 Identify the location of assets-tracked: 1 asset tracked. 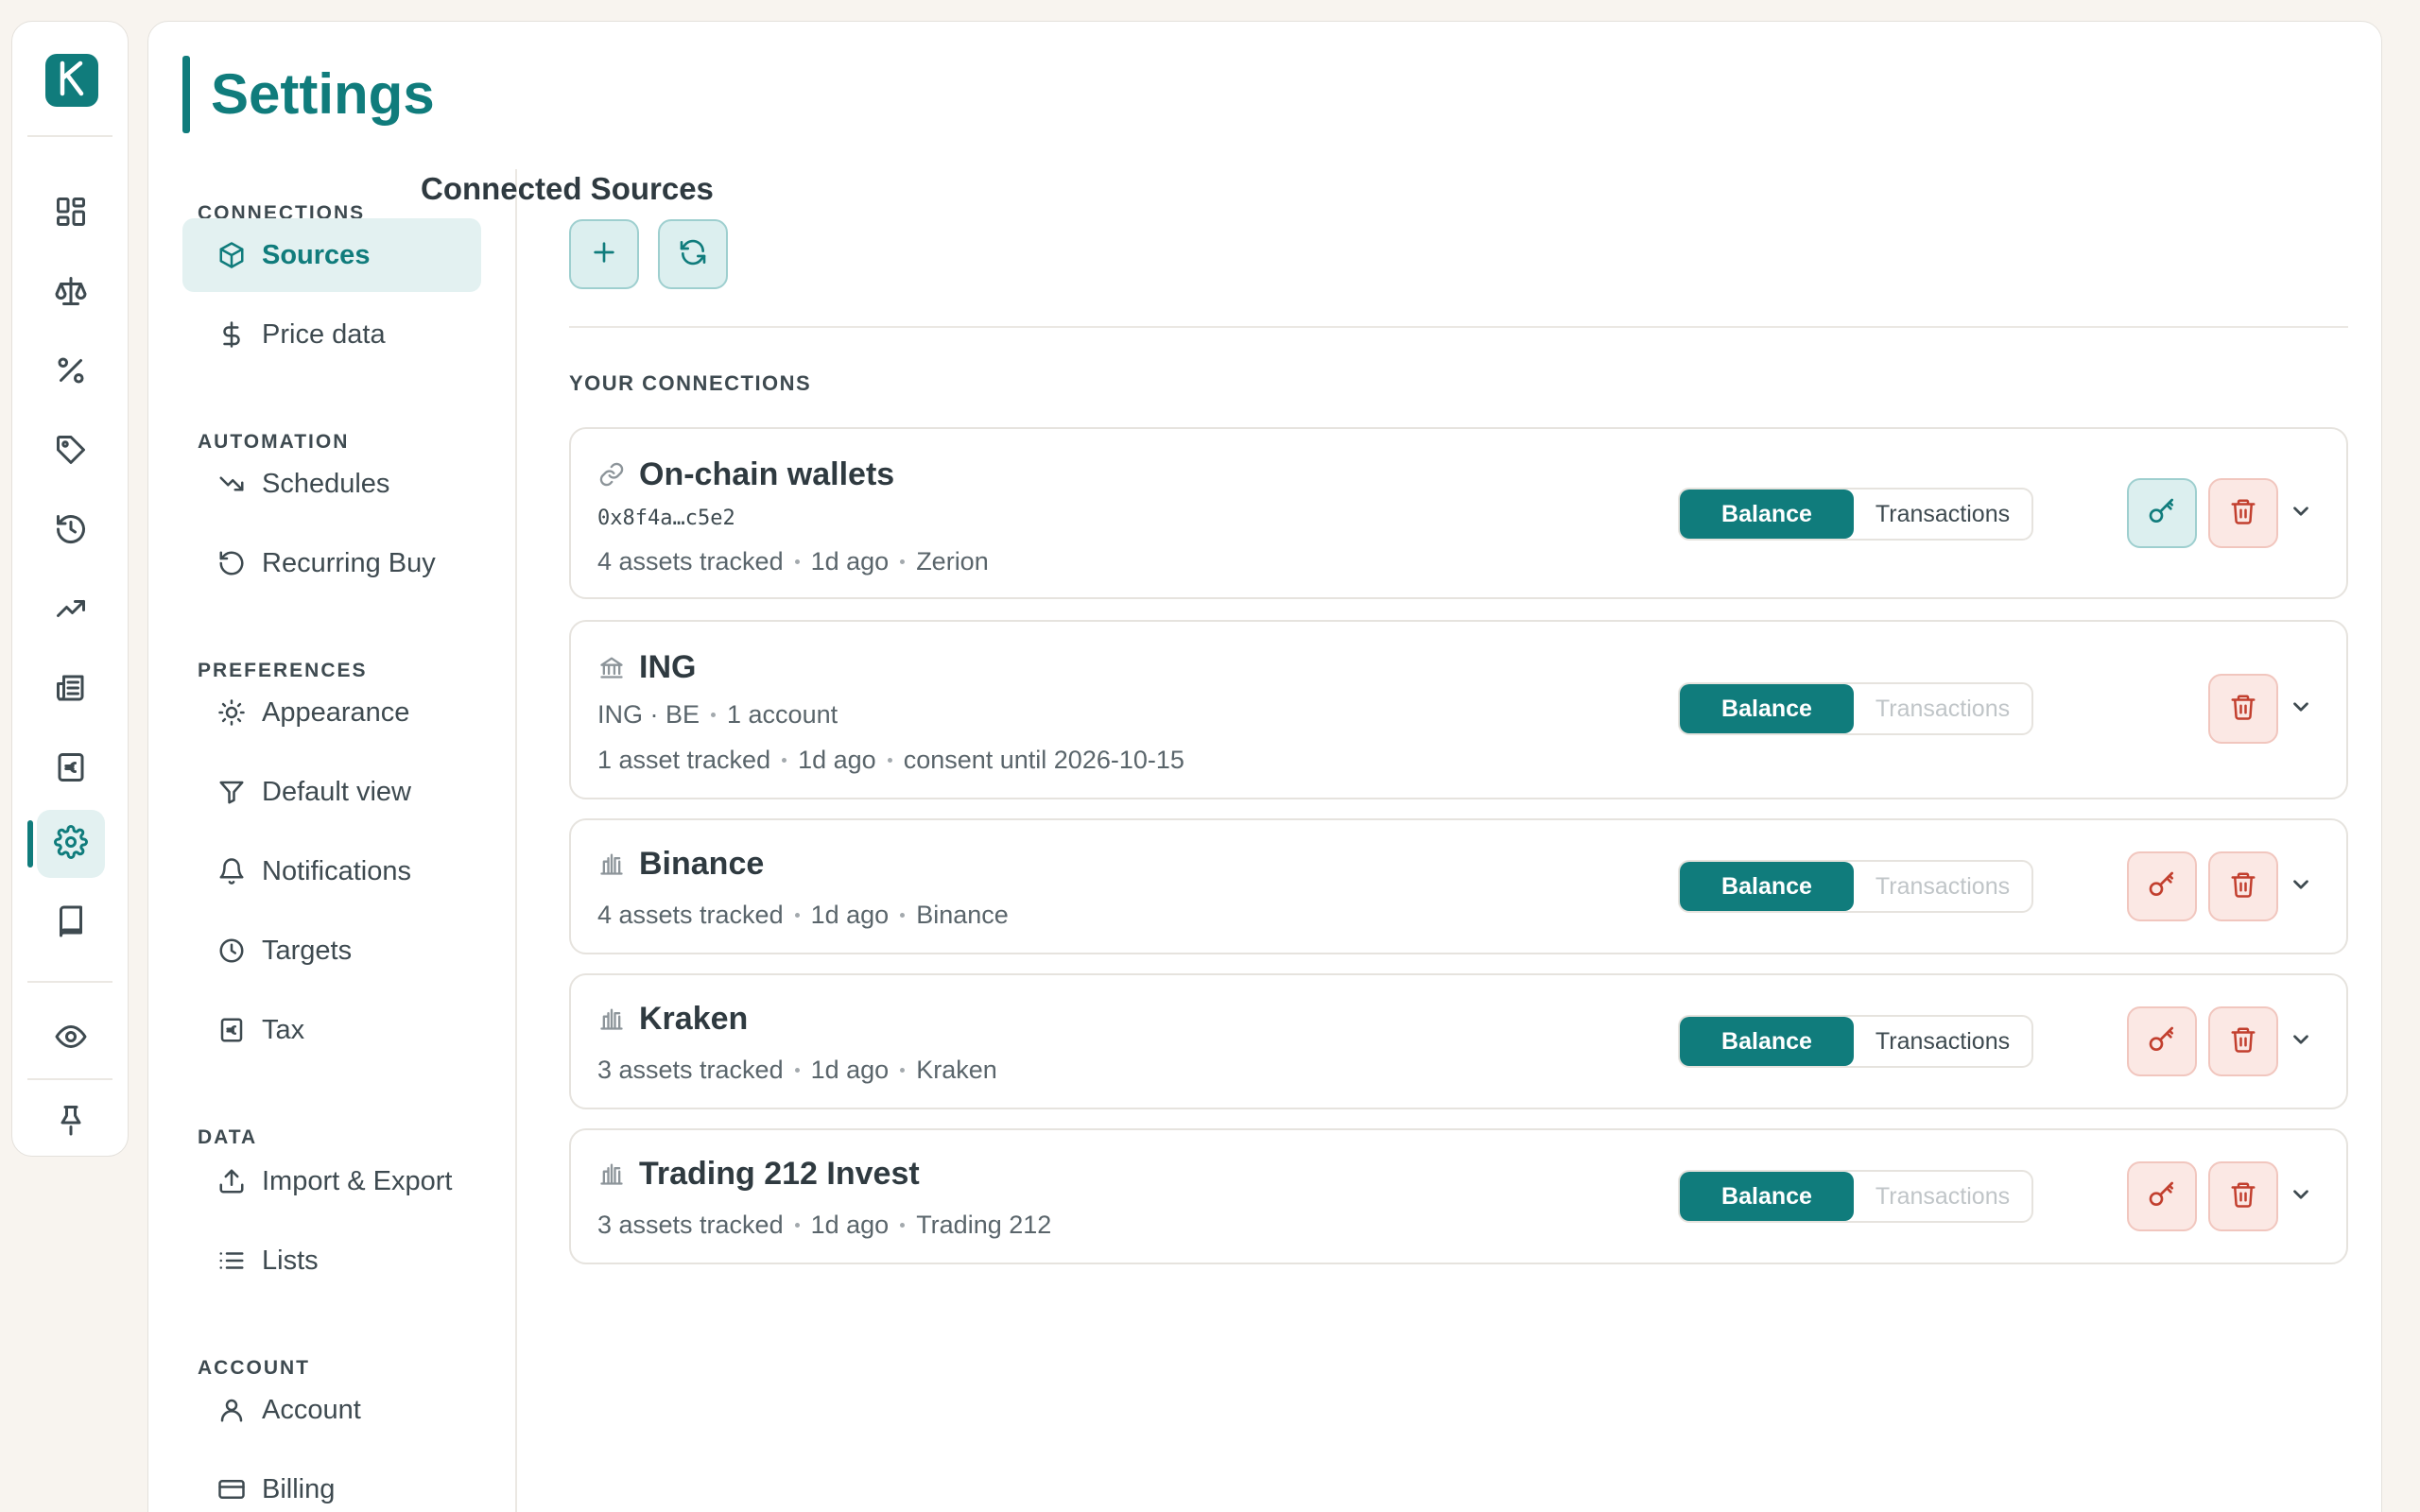
(684, 760).